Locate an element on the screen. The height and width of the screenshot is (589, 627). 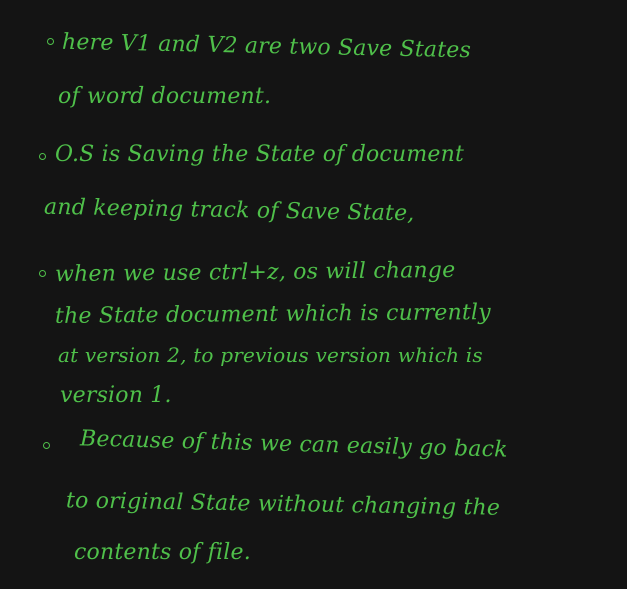
note-line: here V1 and V2 are two Save States is located at coordinates (266, 46).